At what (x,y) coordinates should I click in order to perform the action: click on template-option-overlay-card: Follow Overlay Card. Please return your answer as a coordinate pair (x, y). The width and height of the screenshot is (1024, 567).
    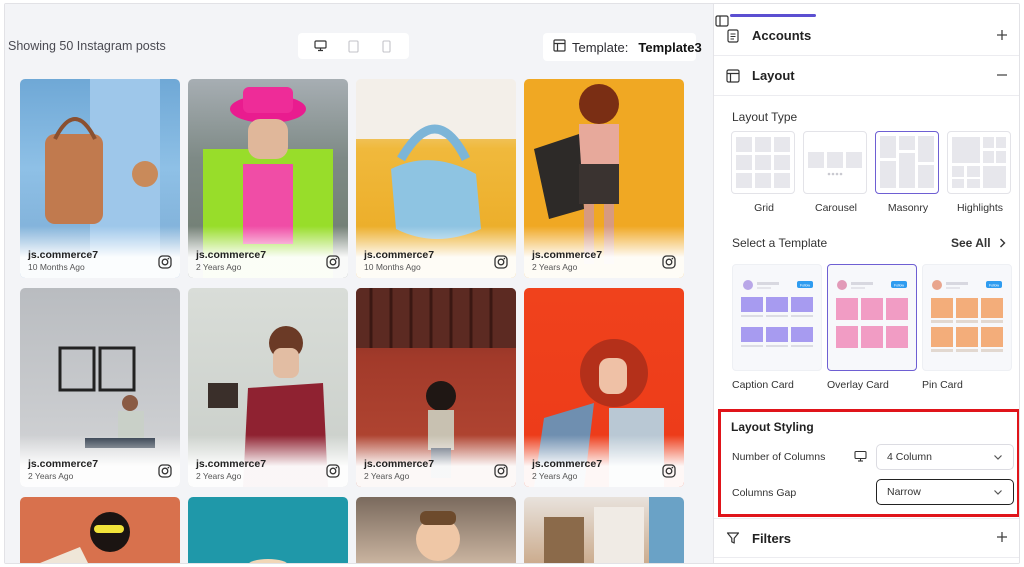
    Looking at the image, I should click on (872, 327).